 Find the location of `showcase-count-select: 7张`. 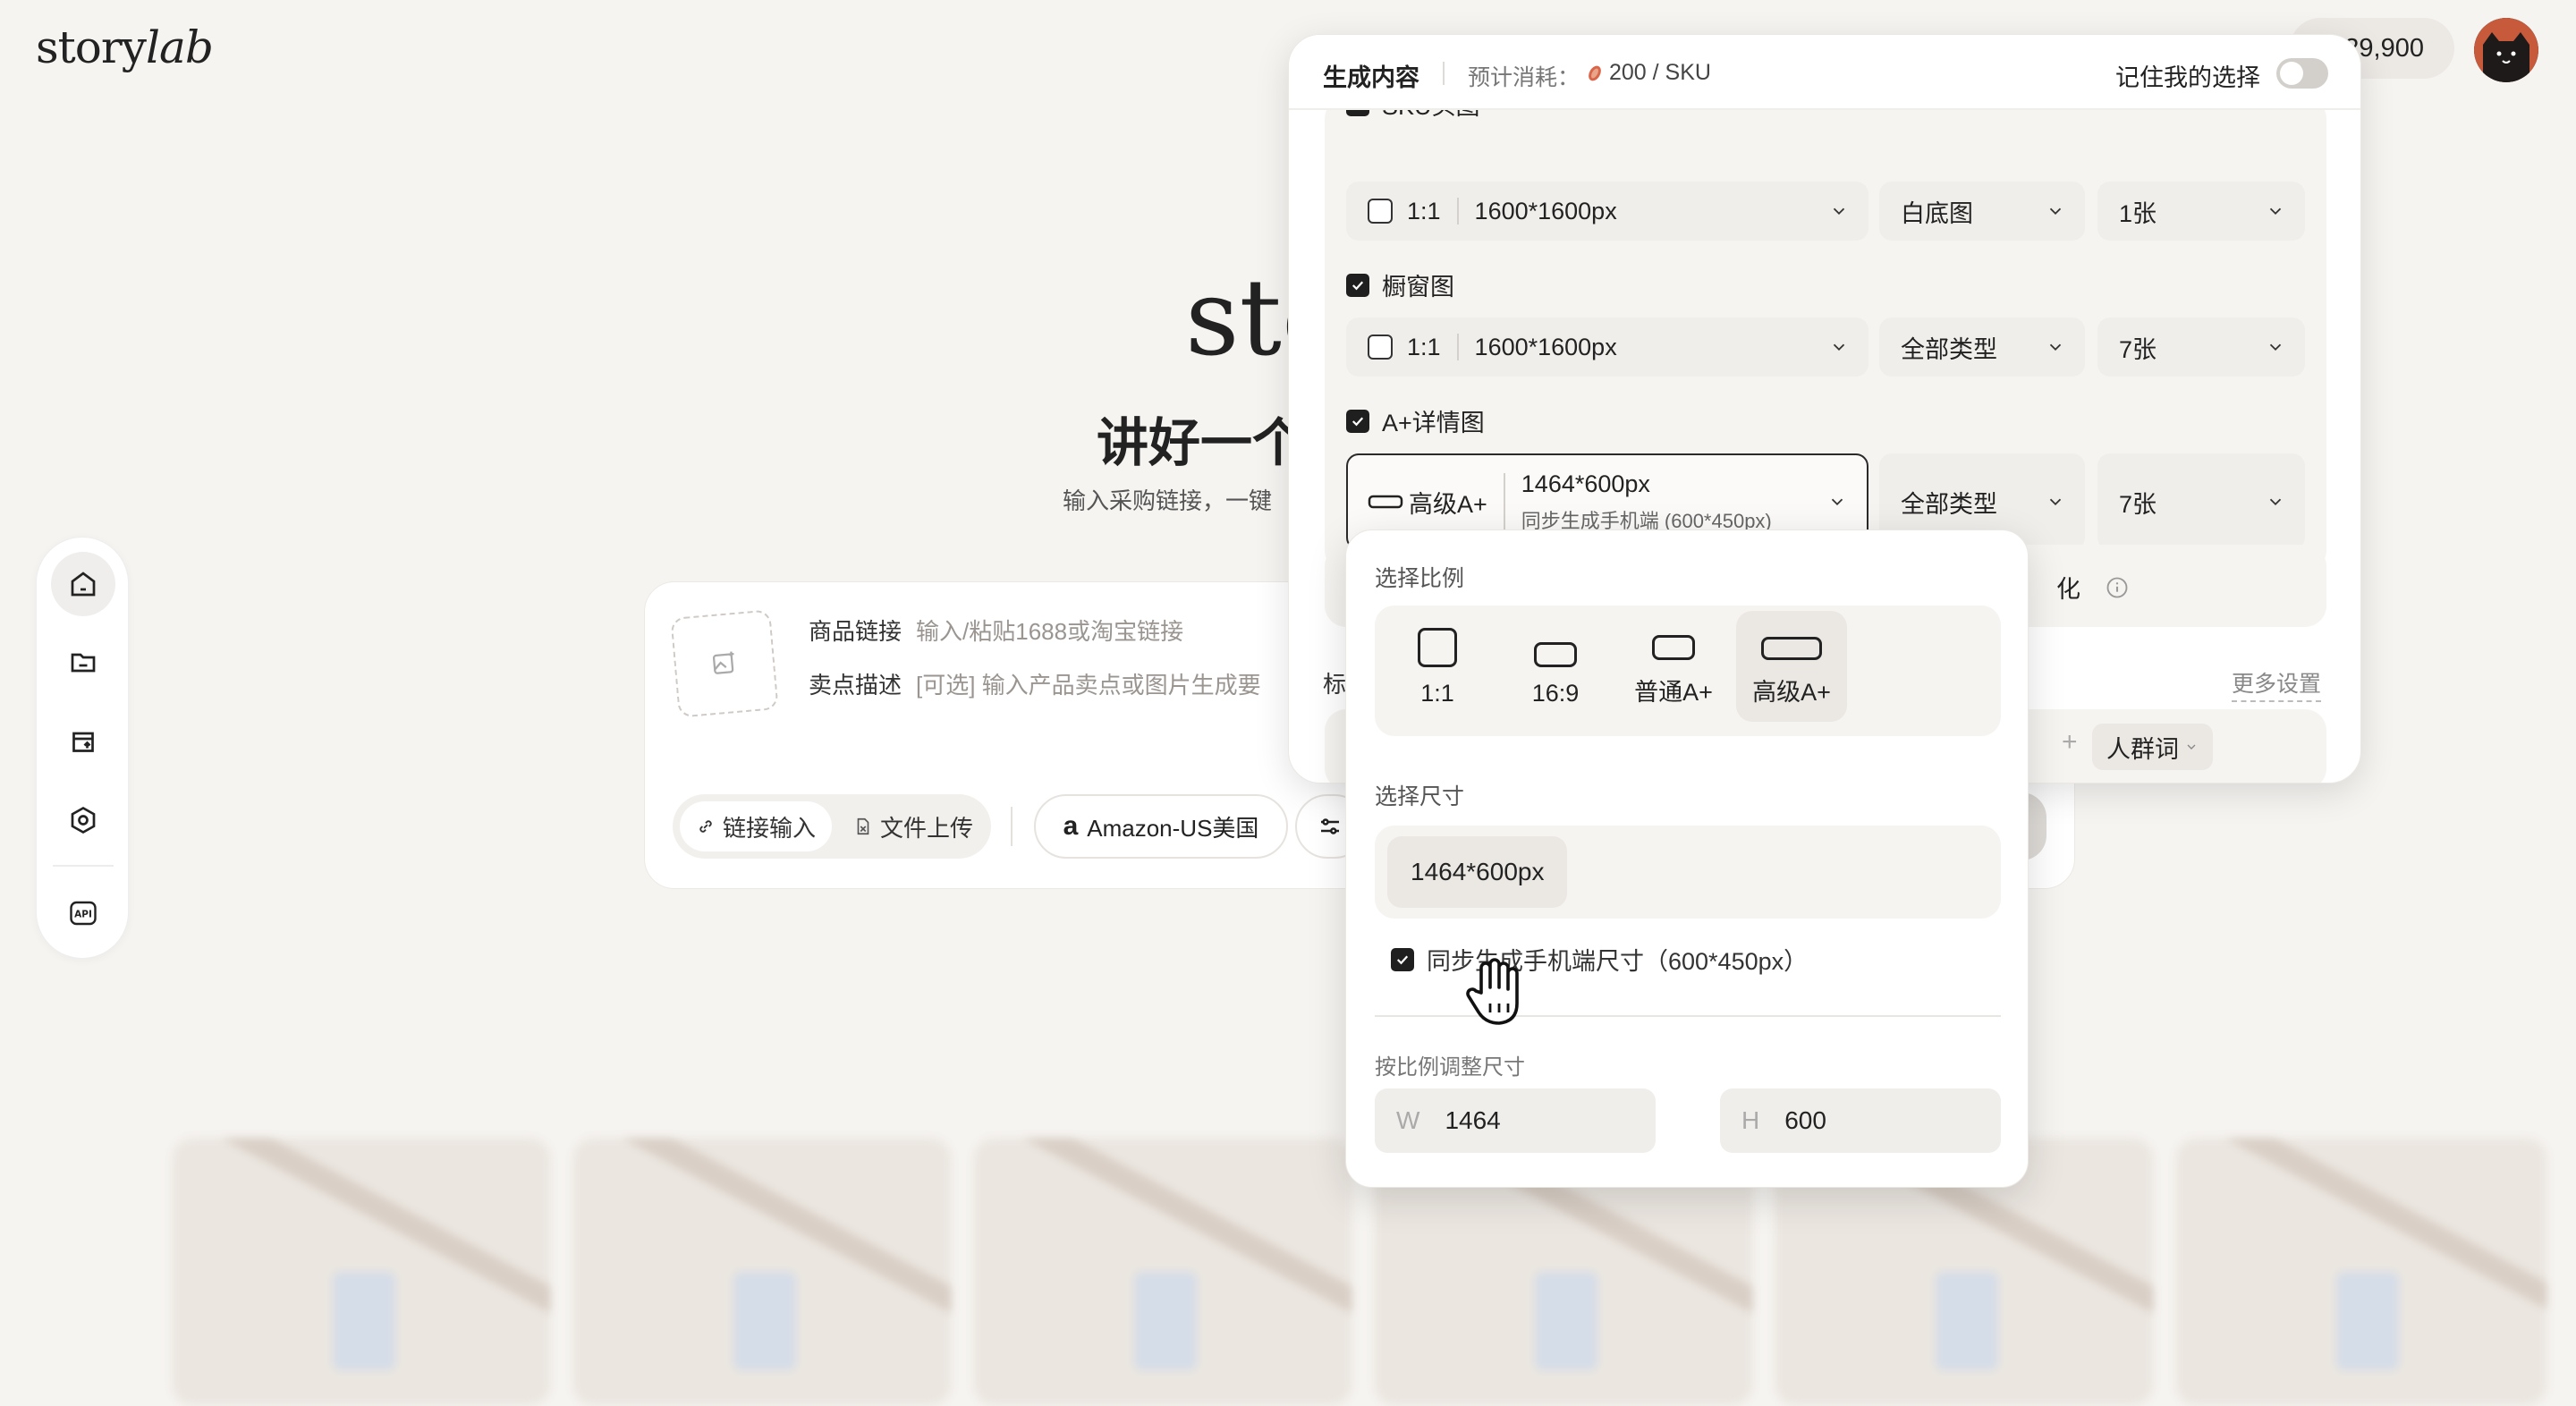

showcase-count-select: 7张 is located at coordinates (2201, 348).